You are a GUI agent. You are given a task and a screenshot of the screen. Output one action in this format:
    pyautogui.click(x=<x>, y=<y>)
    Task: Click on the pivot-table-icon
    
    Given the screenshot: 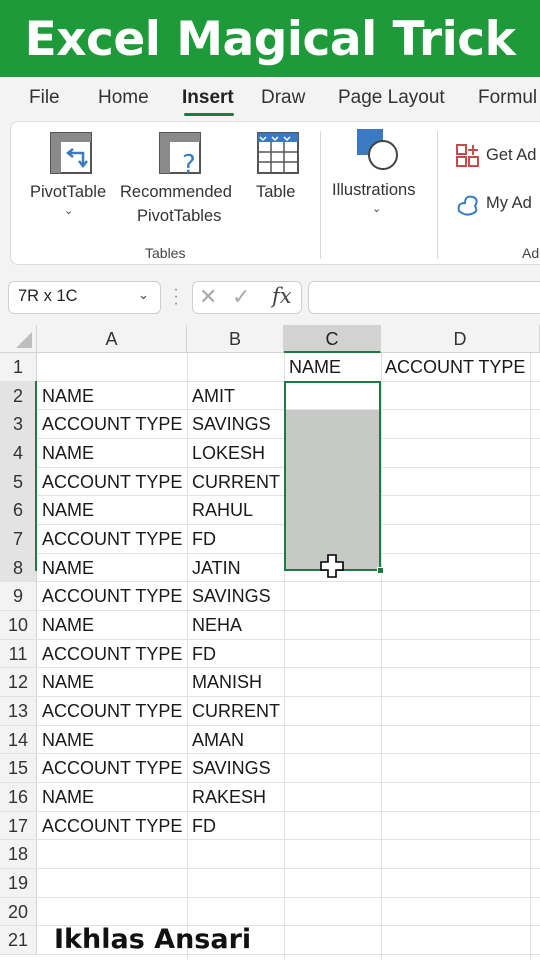 What is the action you would take?
    pyautogui.click(x=71, y=153)
    